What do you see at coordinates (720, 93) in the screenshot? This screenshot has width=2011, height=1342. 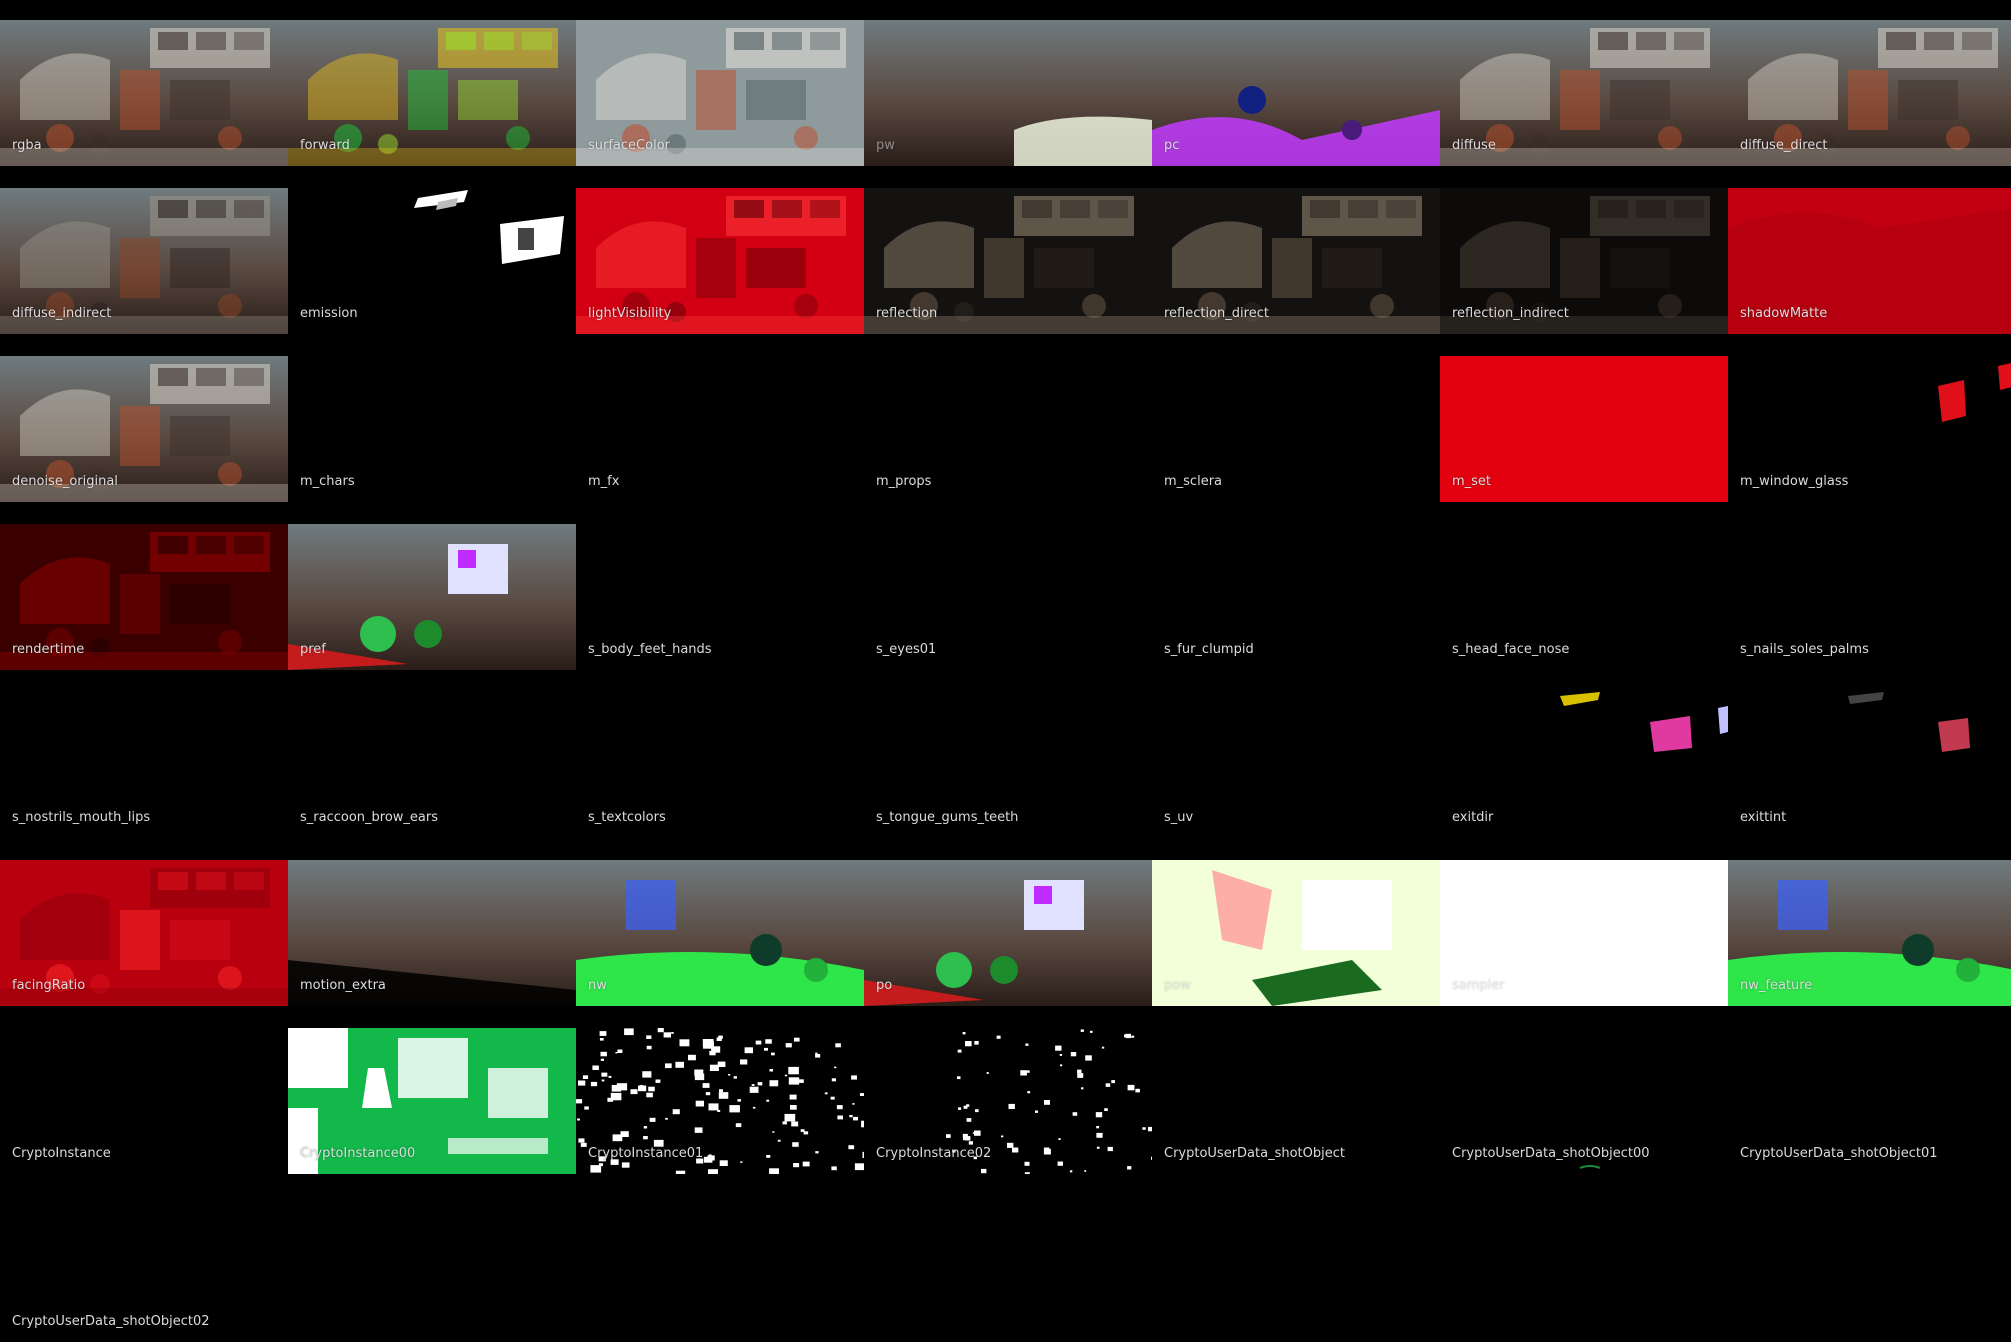 I see `aov-thumbnail-surfacecolor: surfaceColor` at bounding box center [720, 93].